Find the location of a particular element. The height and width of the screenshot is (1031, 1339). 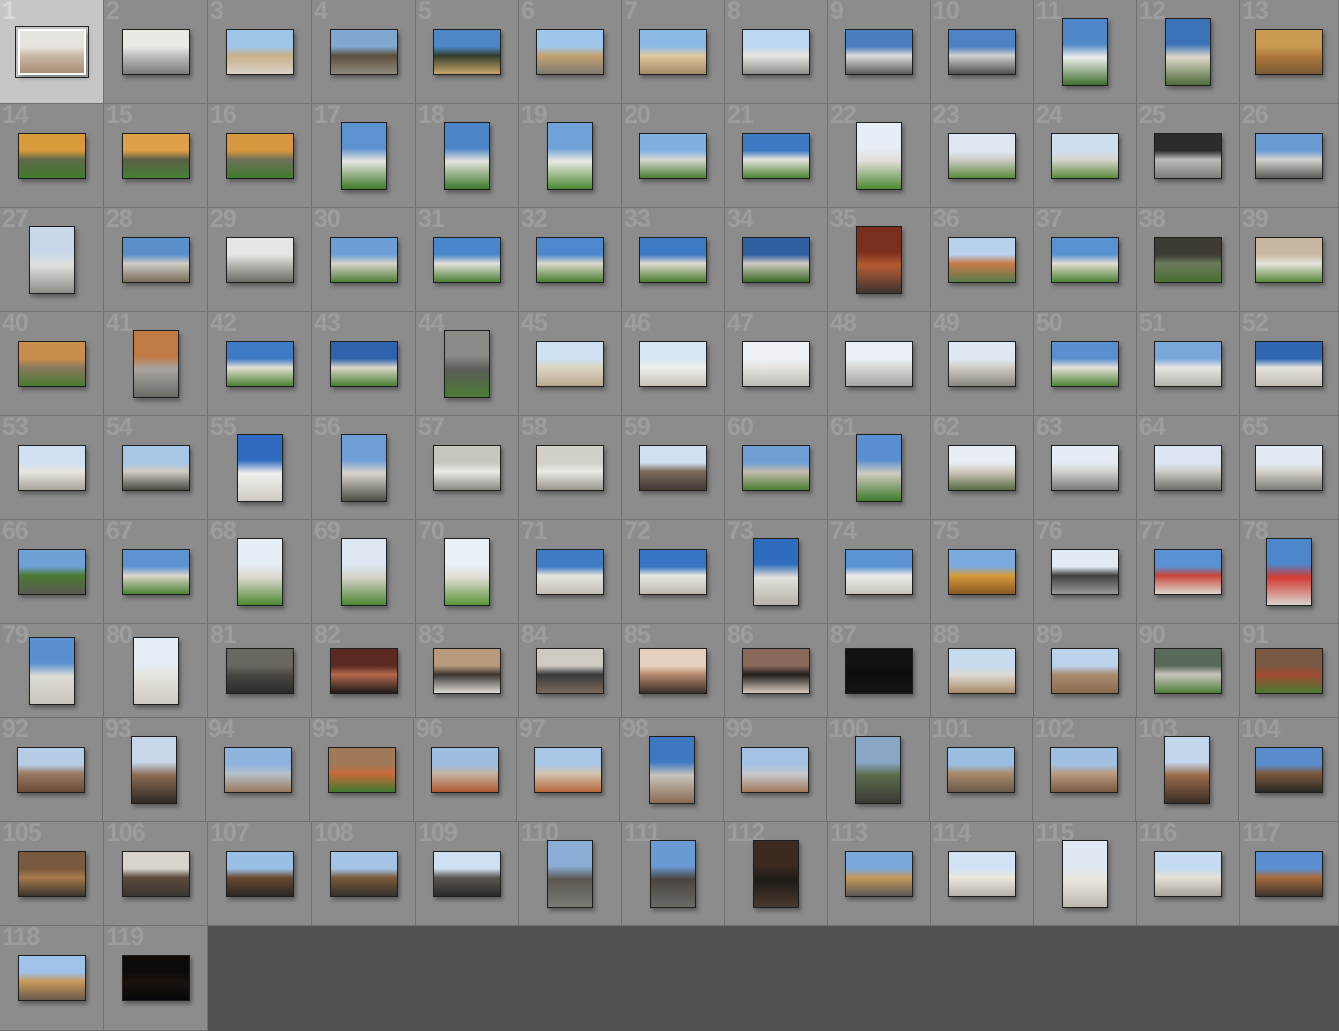

thumbnail-cell: 47 is located at coordinates (776, 364).